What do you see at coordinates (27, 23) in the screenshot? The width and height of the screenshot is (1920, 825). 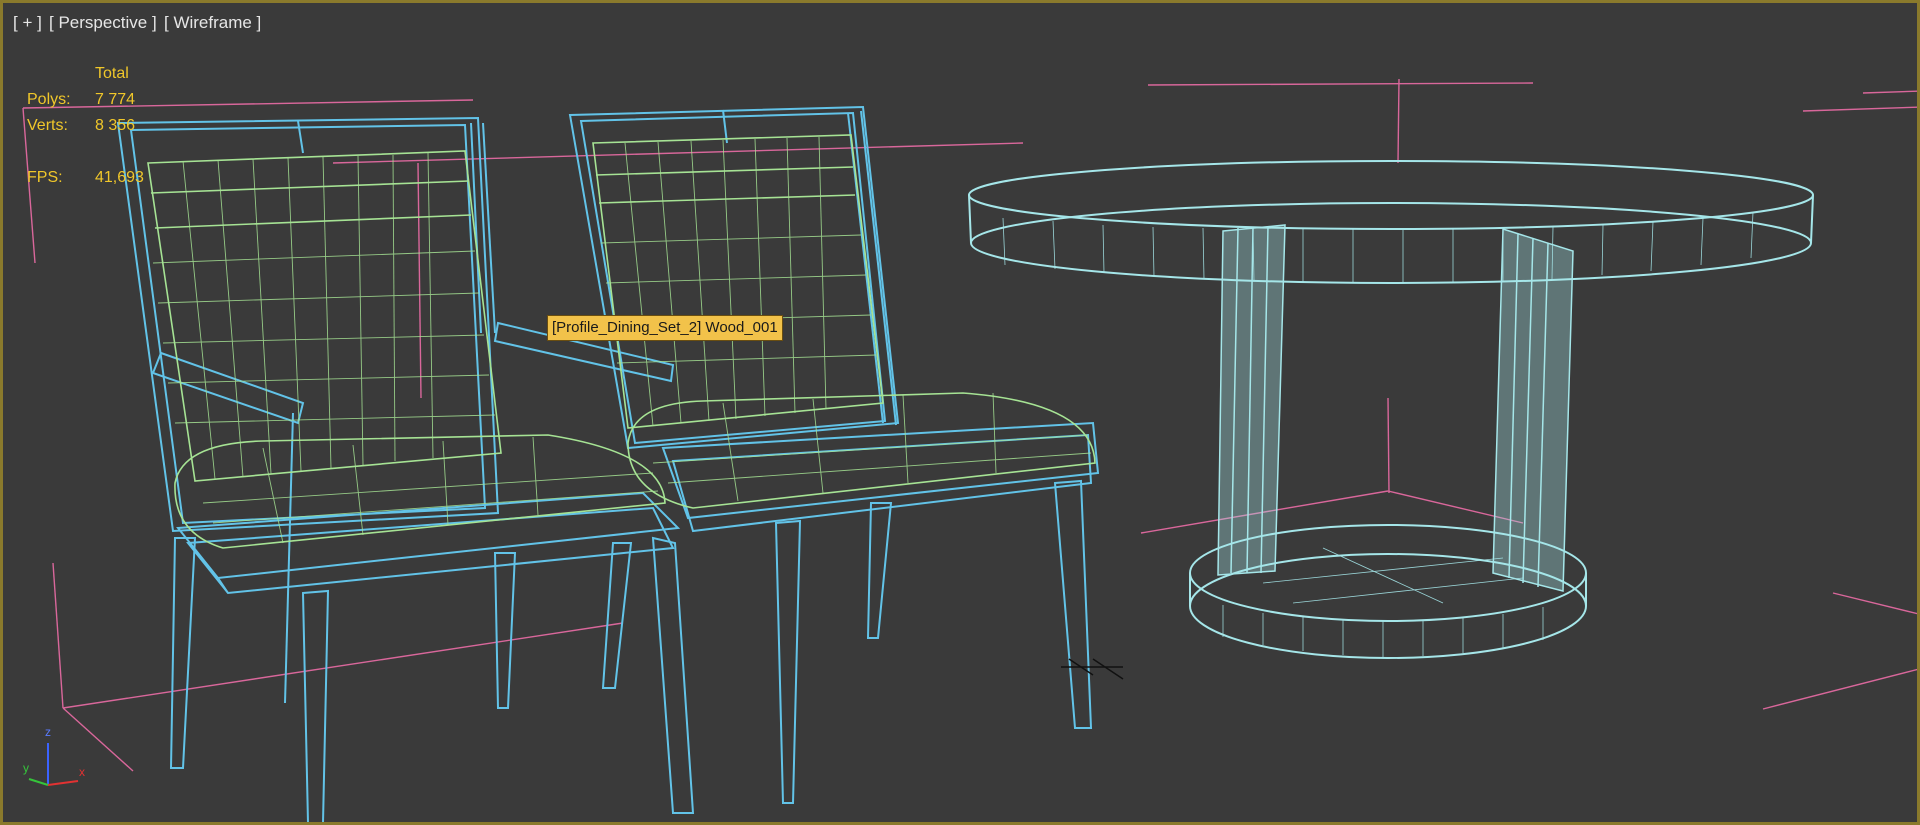 I see `viewport-general-menu: [ + ]` at bounding box center [27, 23].